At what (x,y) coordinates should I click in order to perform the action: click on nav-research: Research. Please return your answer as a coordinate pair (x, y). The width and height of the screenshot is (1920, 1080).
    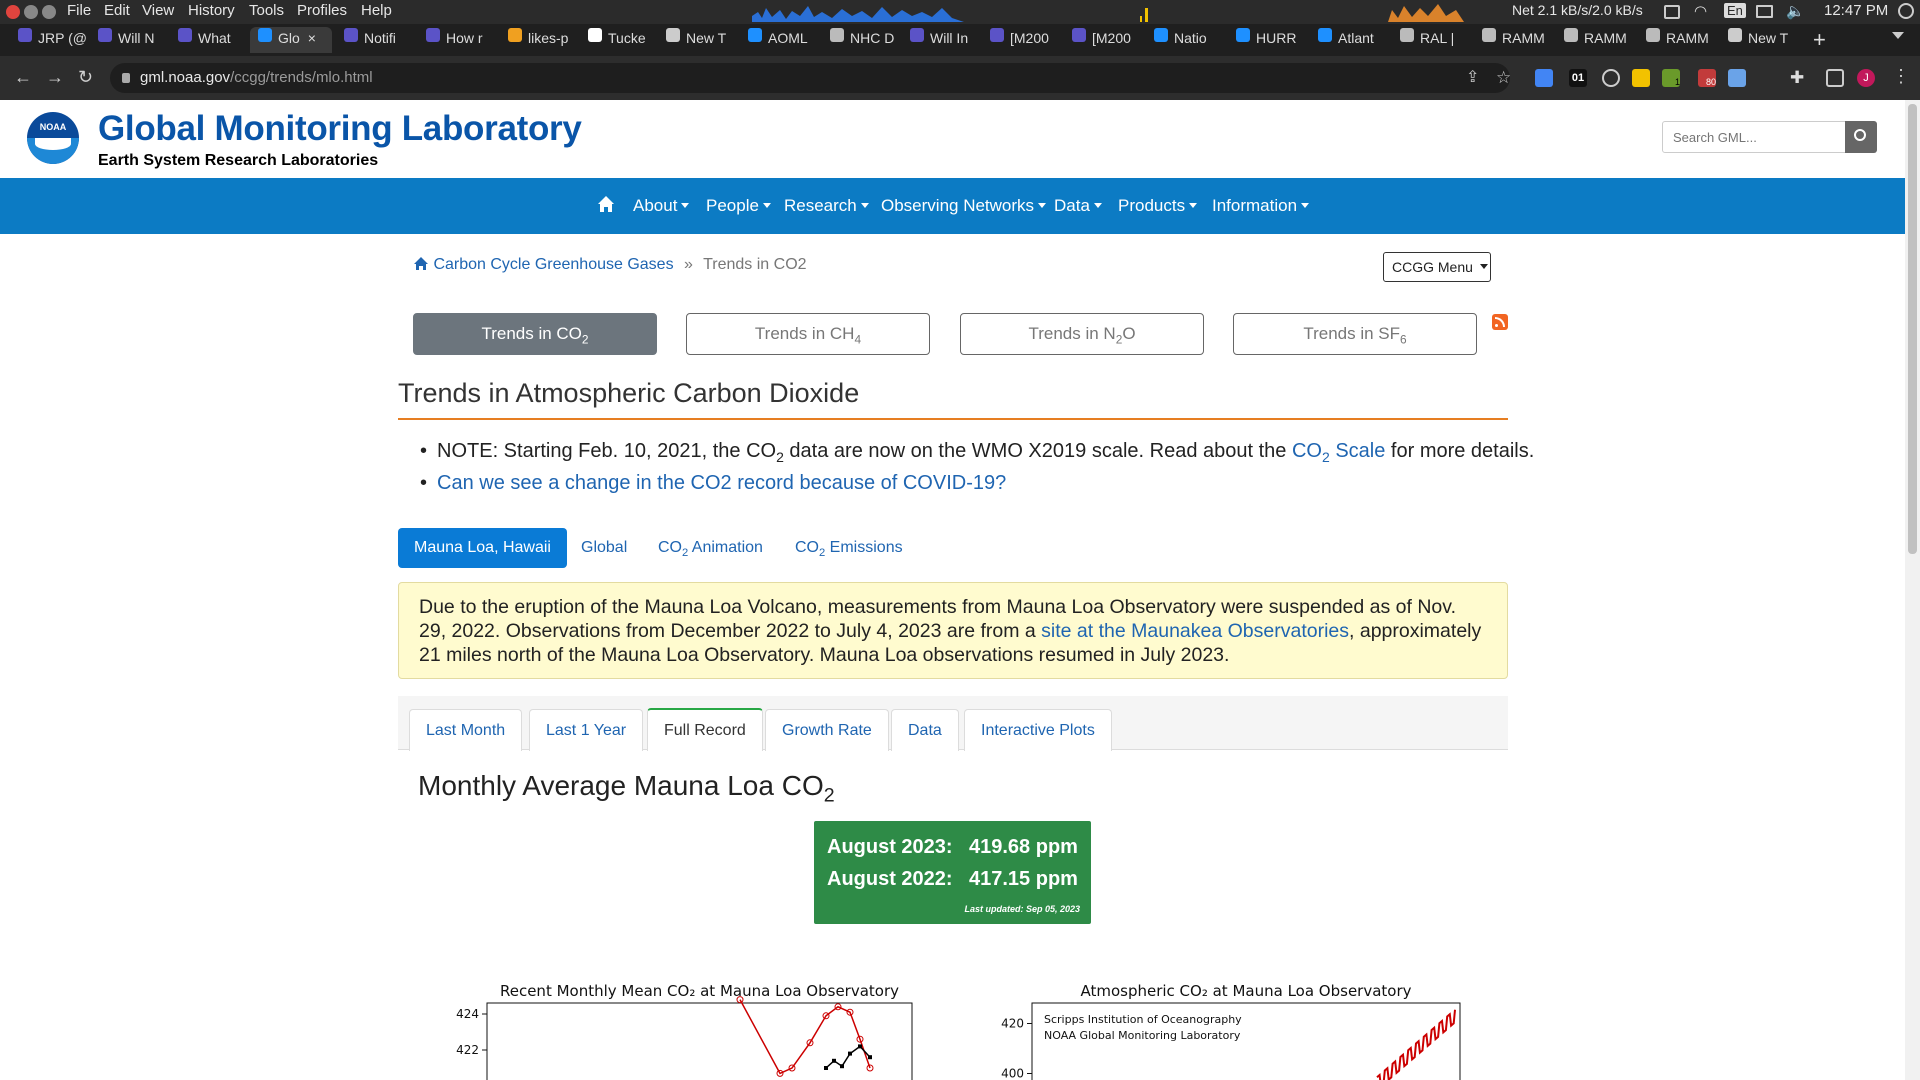
    Looking at the image, I should click on (826, 206).